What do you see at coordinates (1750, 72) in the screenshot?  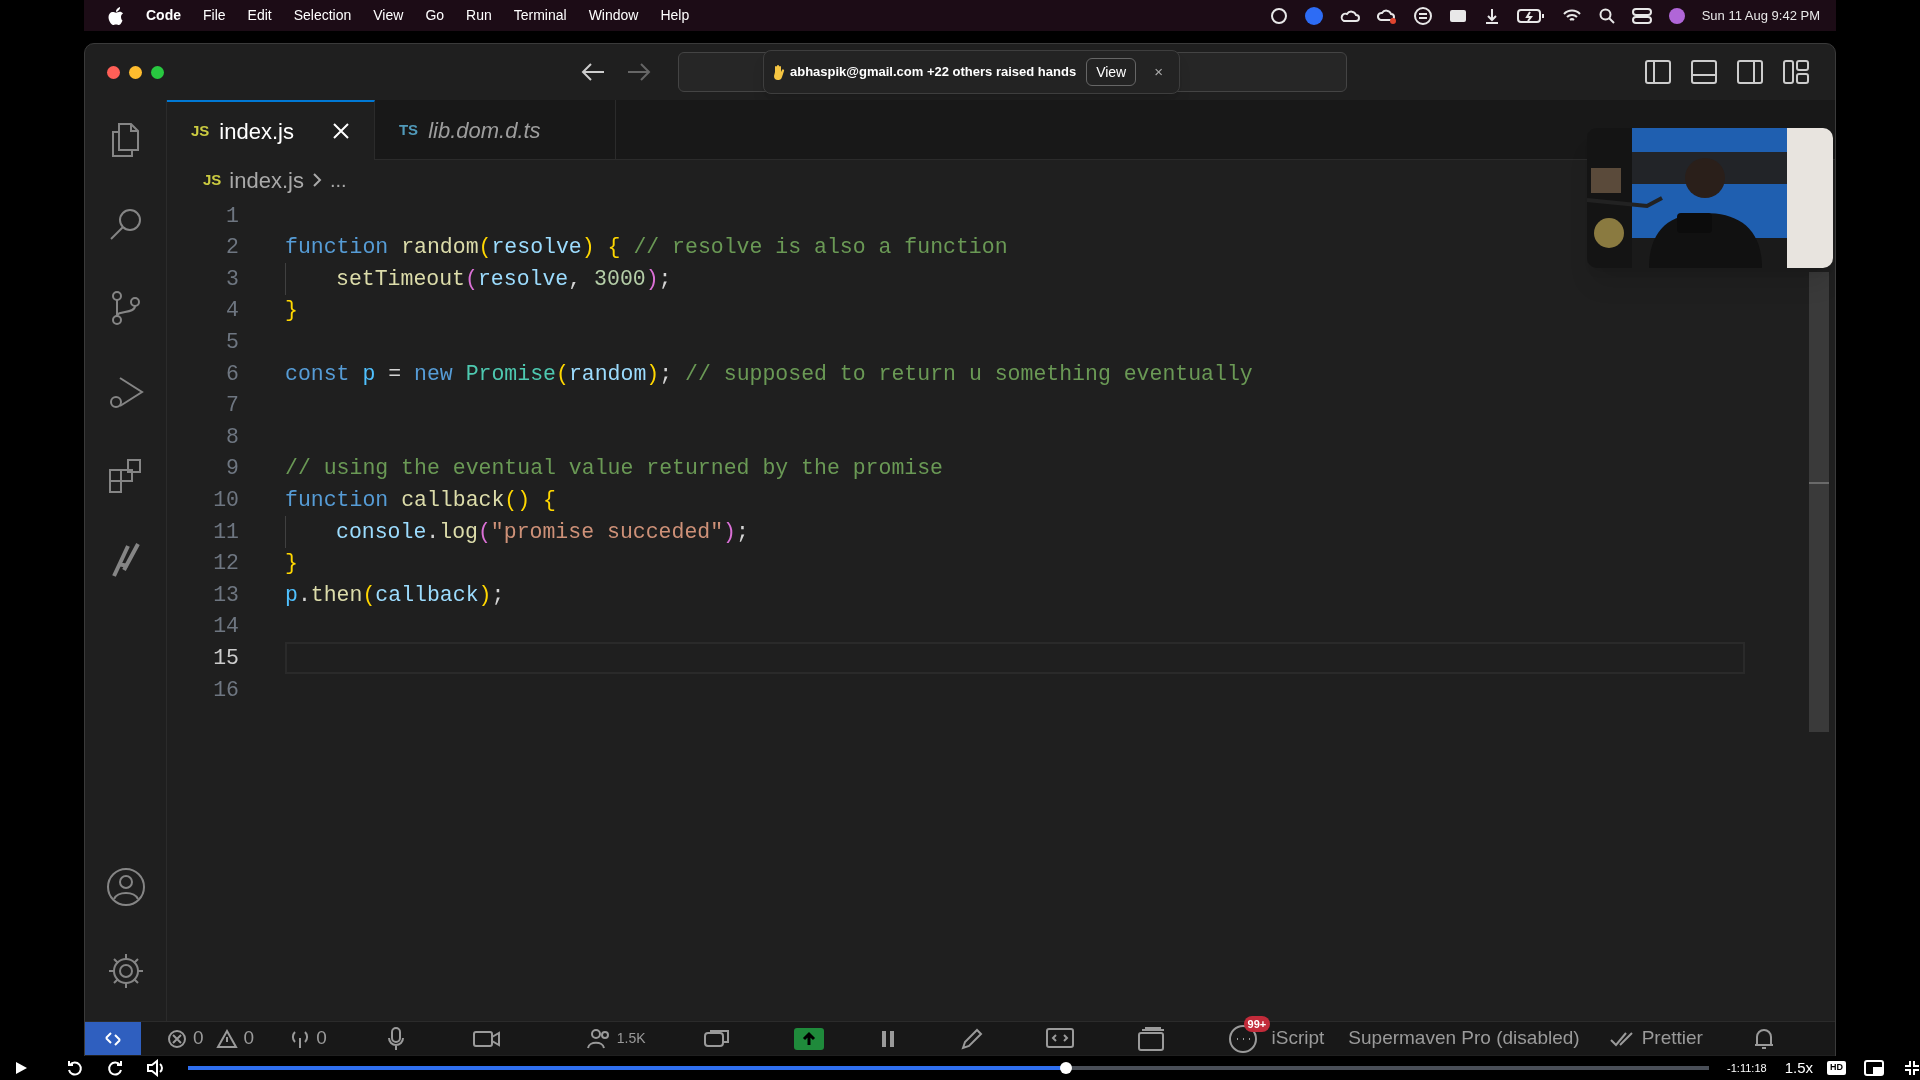 I see `toggle-secondary-sidebar-icon` at bounding box center [1750, 72].